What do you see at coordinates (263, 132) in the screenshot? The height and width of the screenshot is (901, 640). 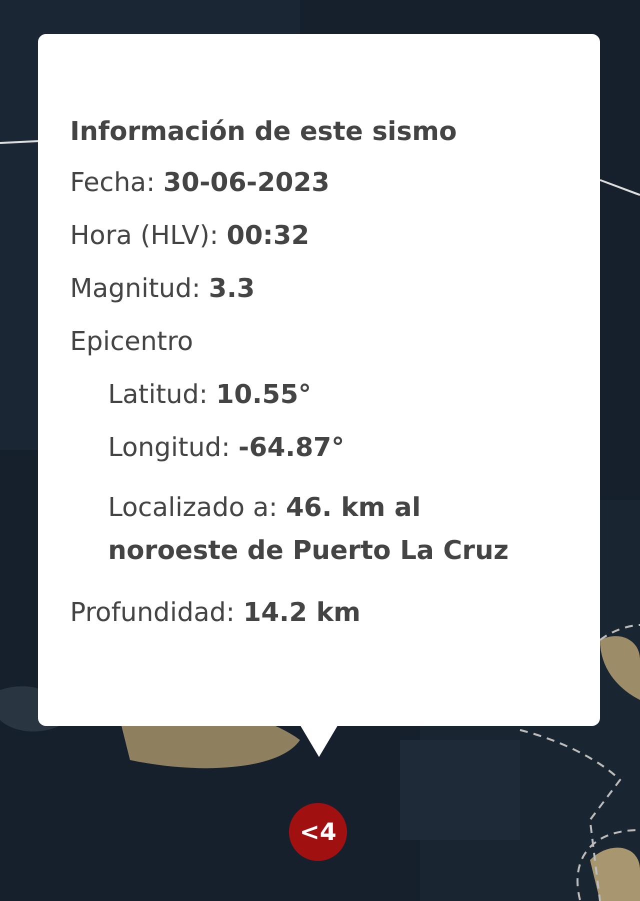 I see `popup-title: Información de este sismo` at bounding box center [263, 132].